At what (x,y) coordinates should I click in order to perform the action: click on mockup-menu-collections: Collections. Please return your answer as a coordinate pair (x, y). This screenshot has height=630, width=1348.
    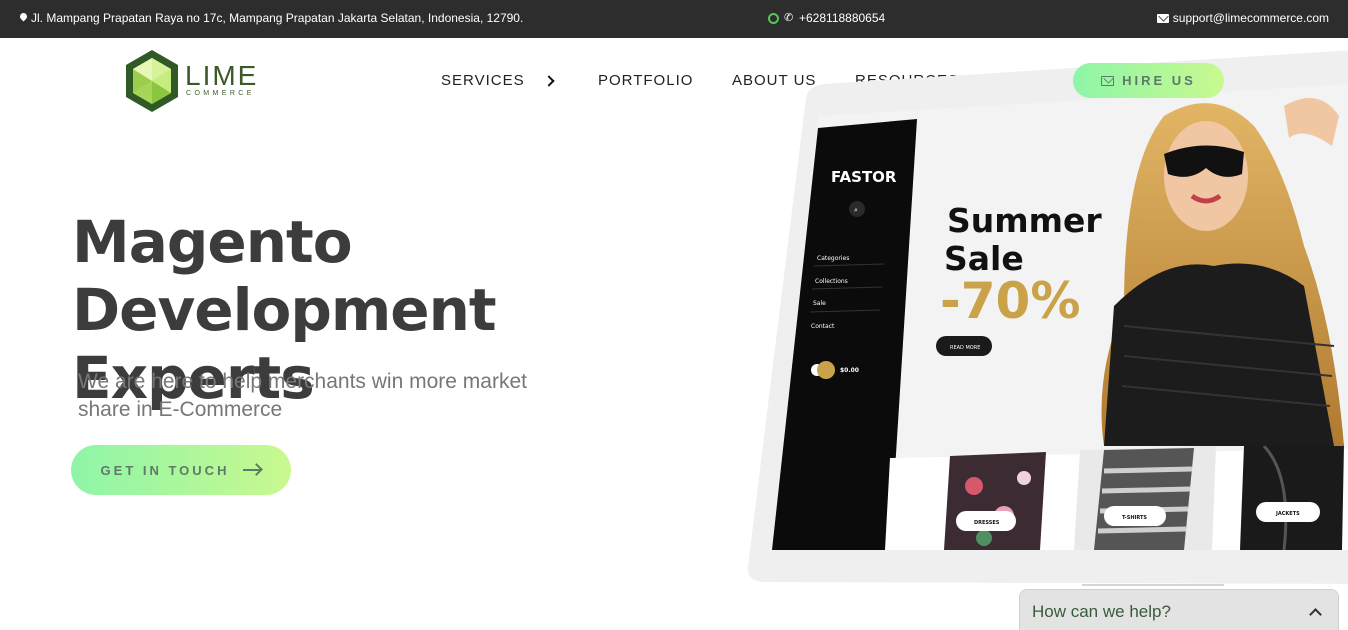
    Looking at the image, I should click on (831, 281).